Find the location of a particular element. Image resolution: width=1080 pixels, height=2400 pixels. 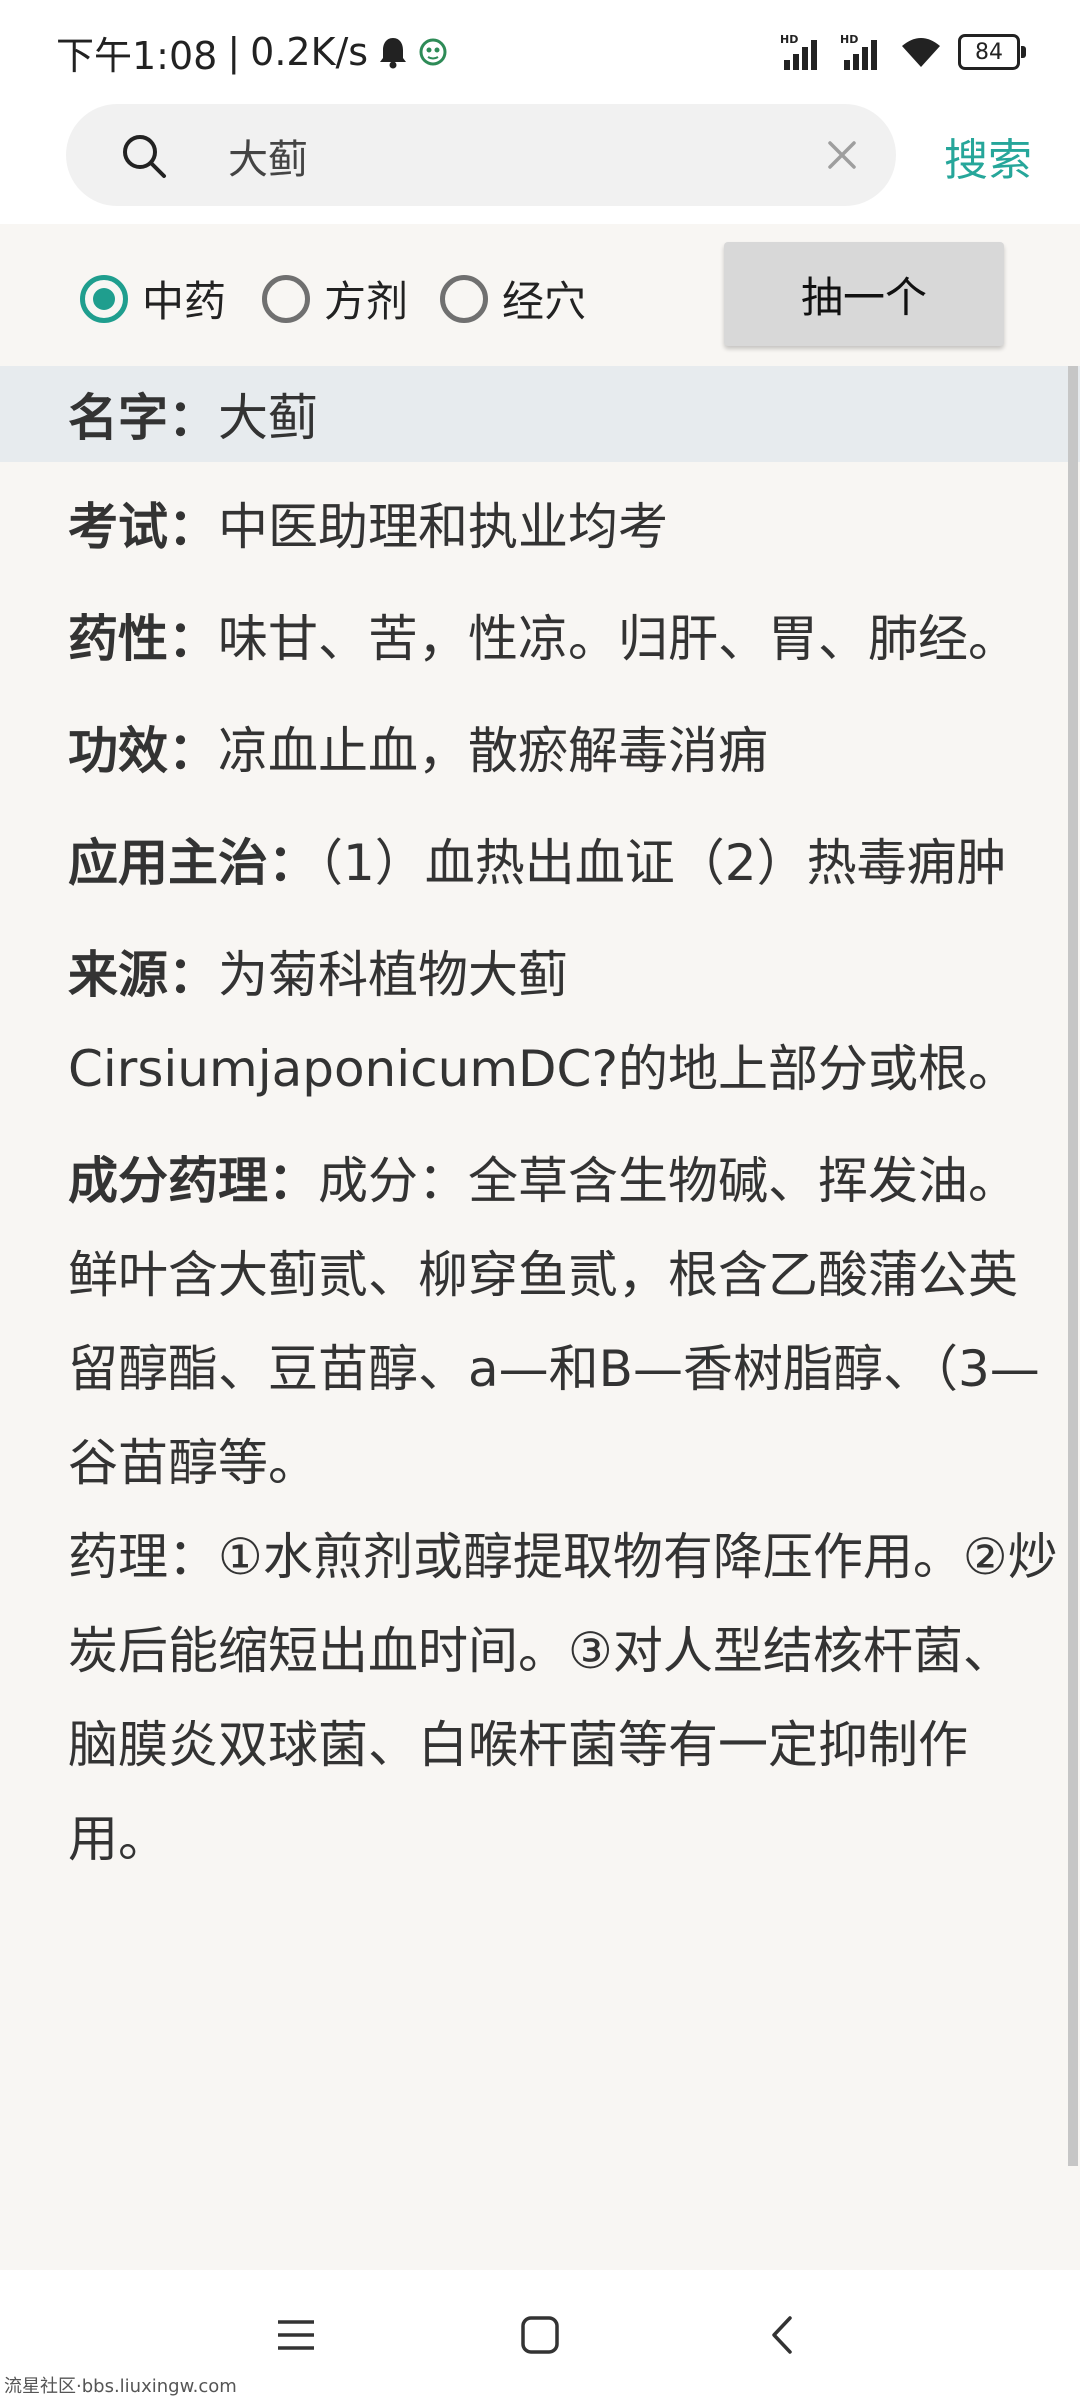

radio-checked-icon is located at coordinates (104, 298).